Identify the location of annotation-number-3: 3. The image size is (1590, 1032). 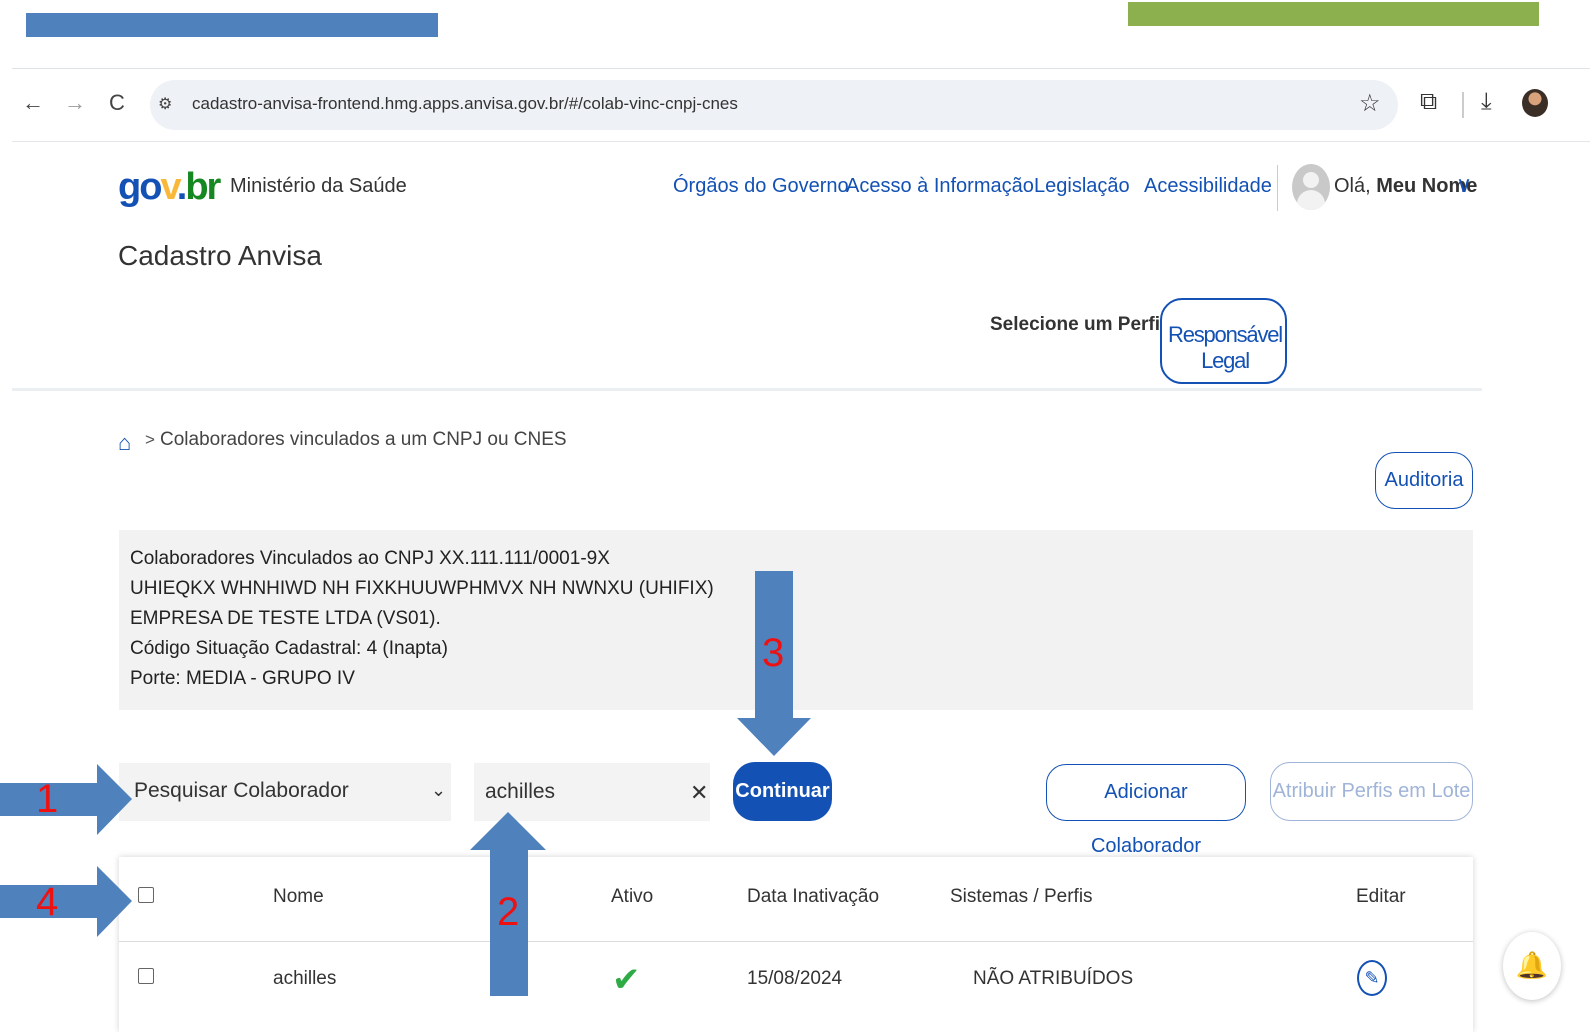
(773, 653).